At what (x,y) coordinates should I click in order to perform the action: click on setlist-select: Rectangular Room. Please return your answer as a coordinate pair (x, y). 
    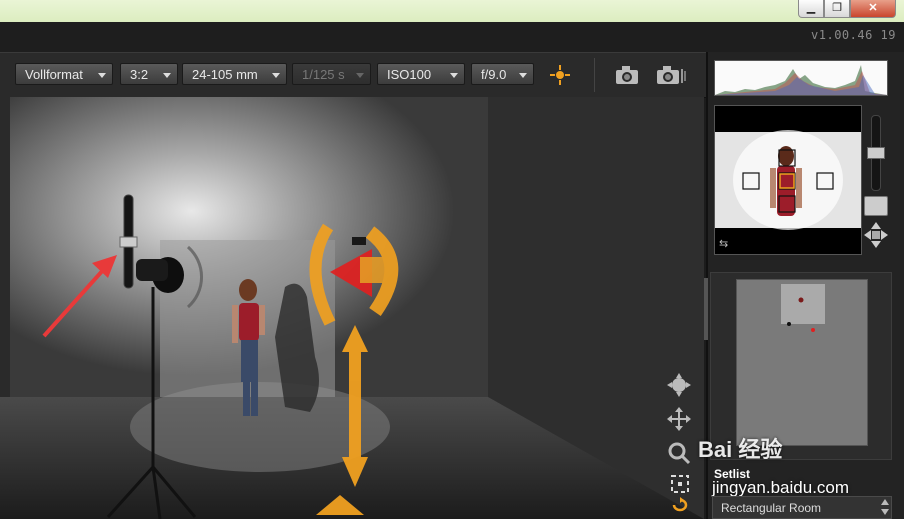
    Looking at the image, I should click on (802, 507).